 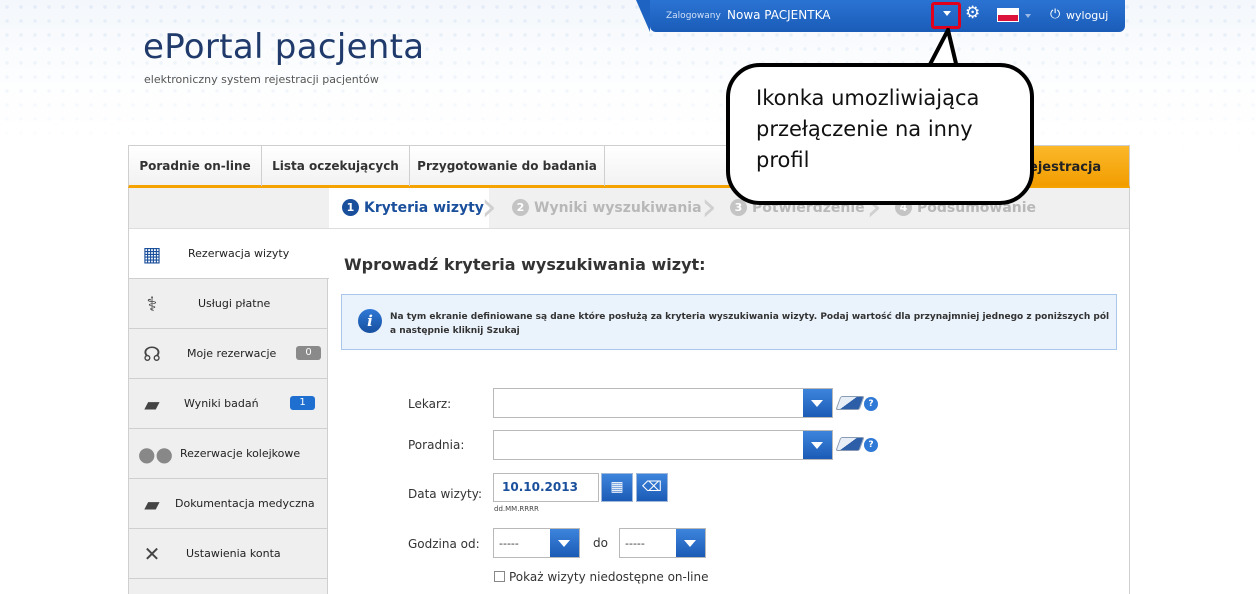 What do you see at coordinates (370, 321) in the screenshot?
I see `info-icon: i` at bounding box center [370, 321].